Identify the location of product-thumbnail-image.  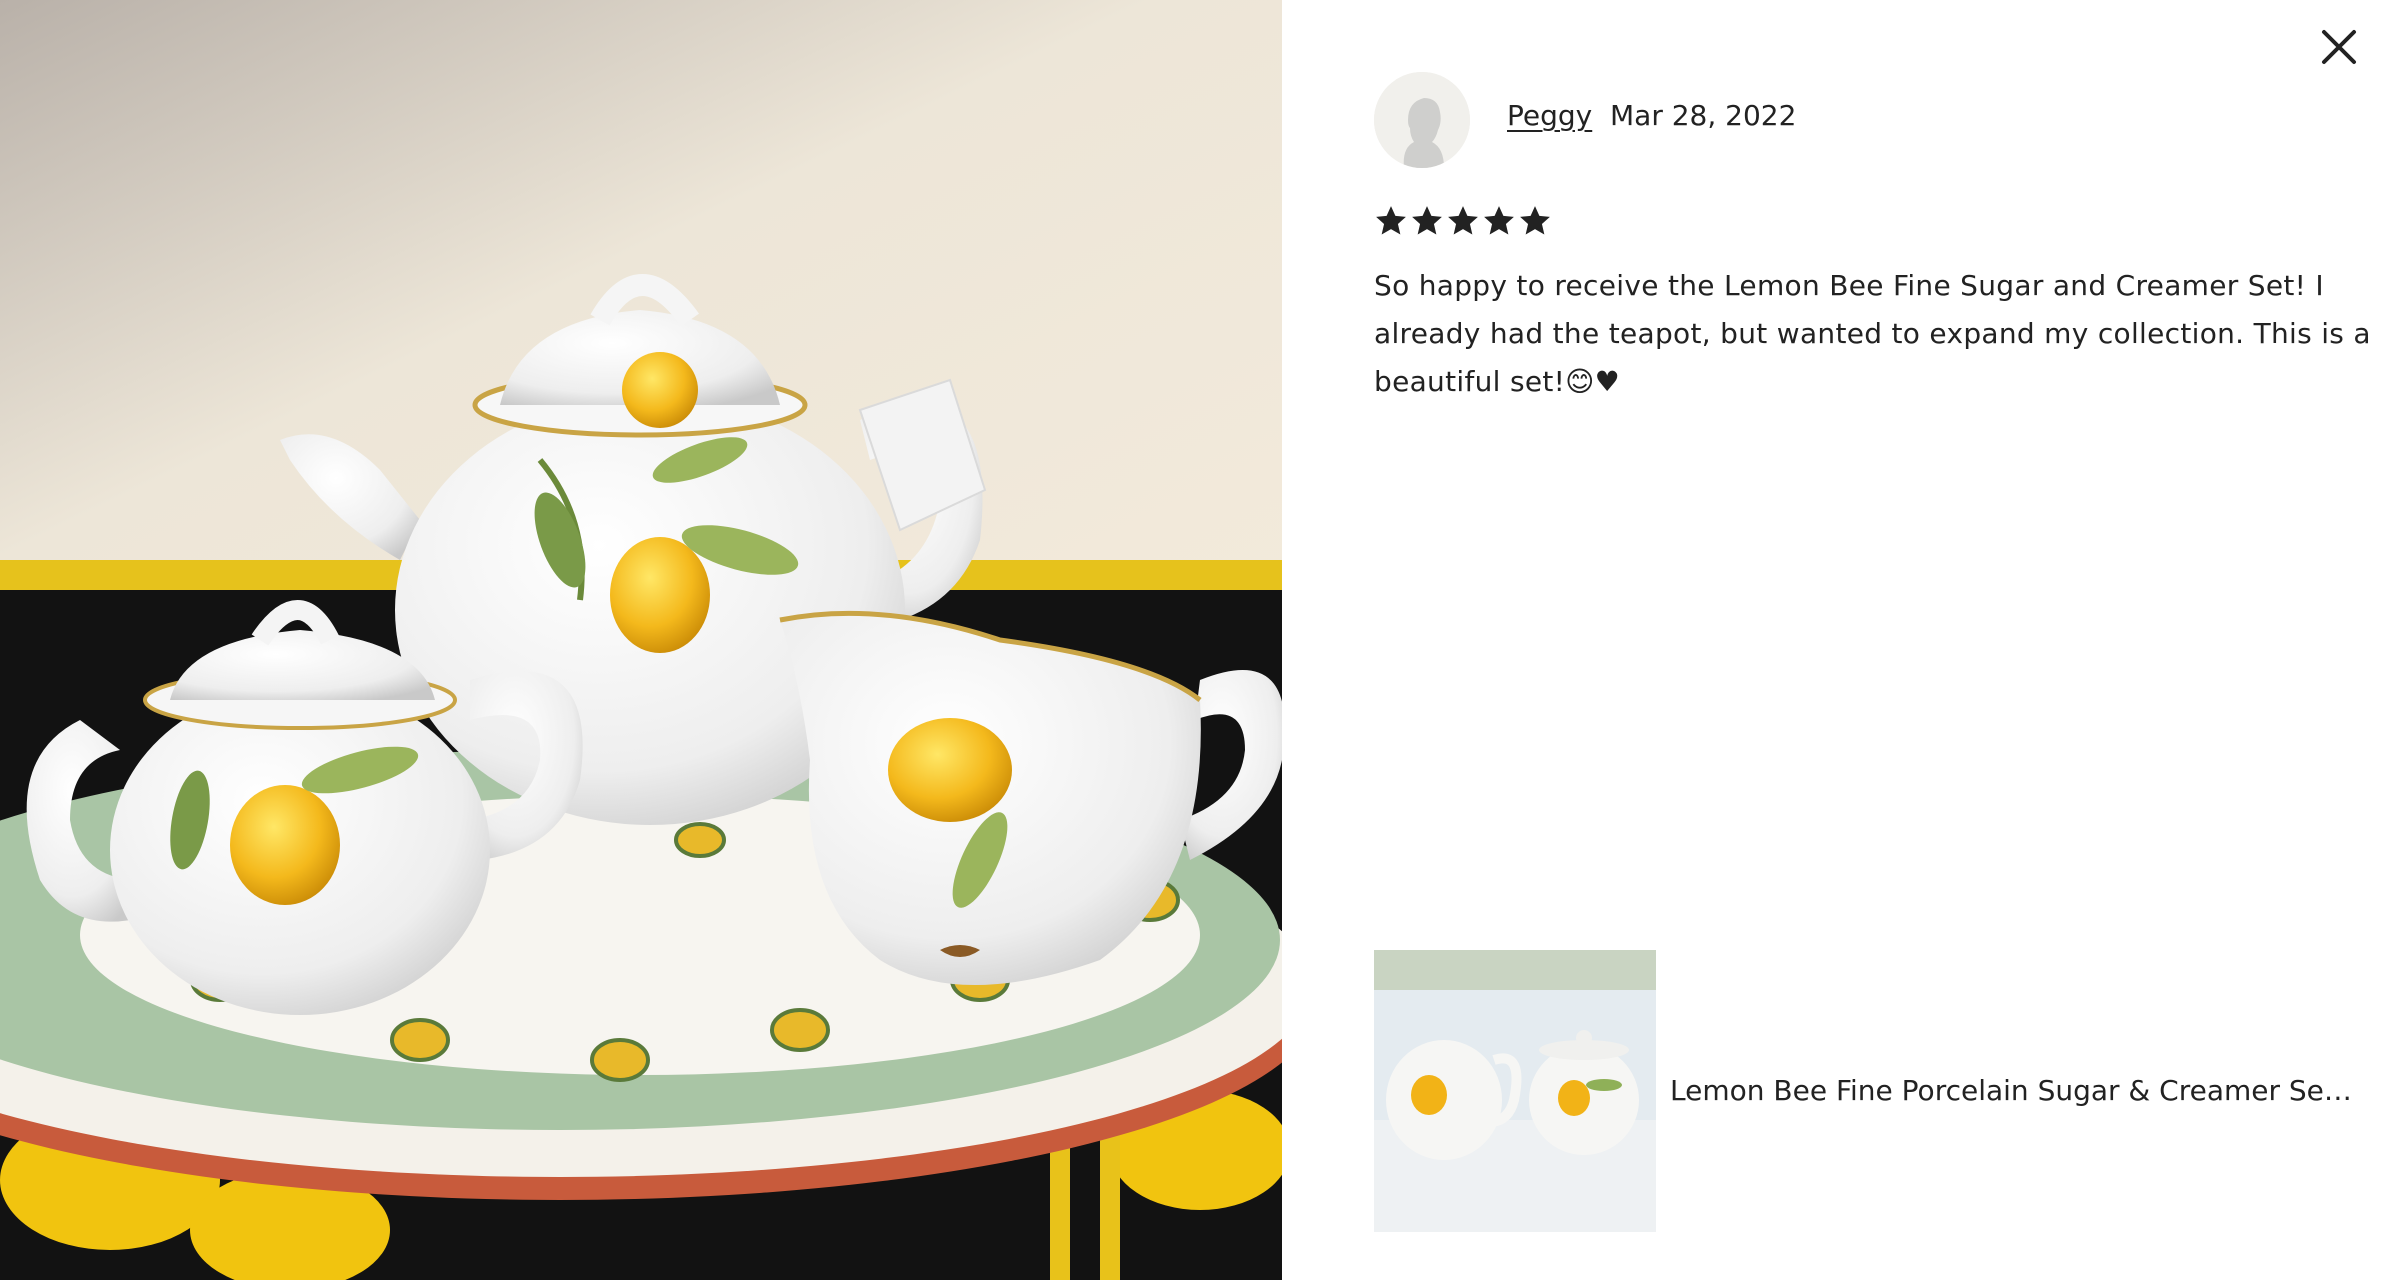
(1515, 1091).